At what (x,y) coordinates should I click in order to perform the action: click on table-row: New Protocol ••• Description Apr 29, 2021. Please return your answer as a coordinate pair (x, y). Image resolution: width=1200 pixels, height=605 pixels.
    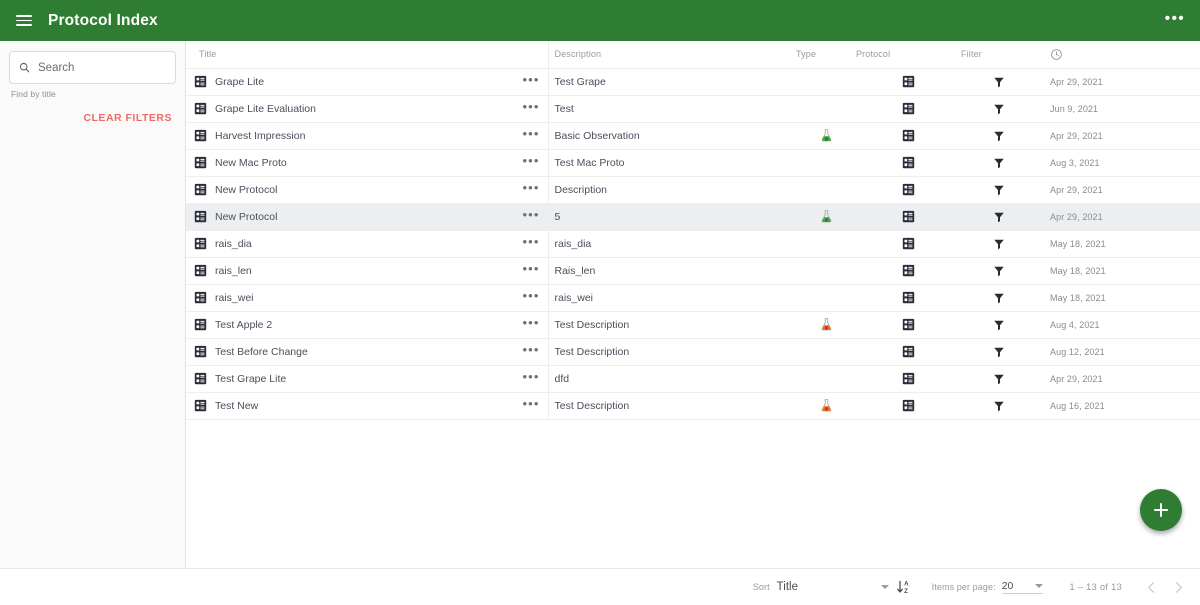
    Looking at the image, I should click on (693, 190).